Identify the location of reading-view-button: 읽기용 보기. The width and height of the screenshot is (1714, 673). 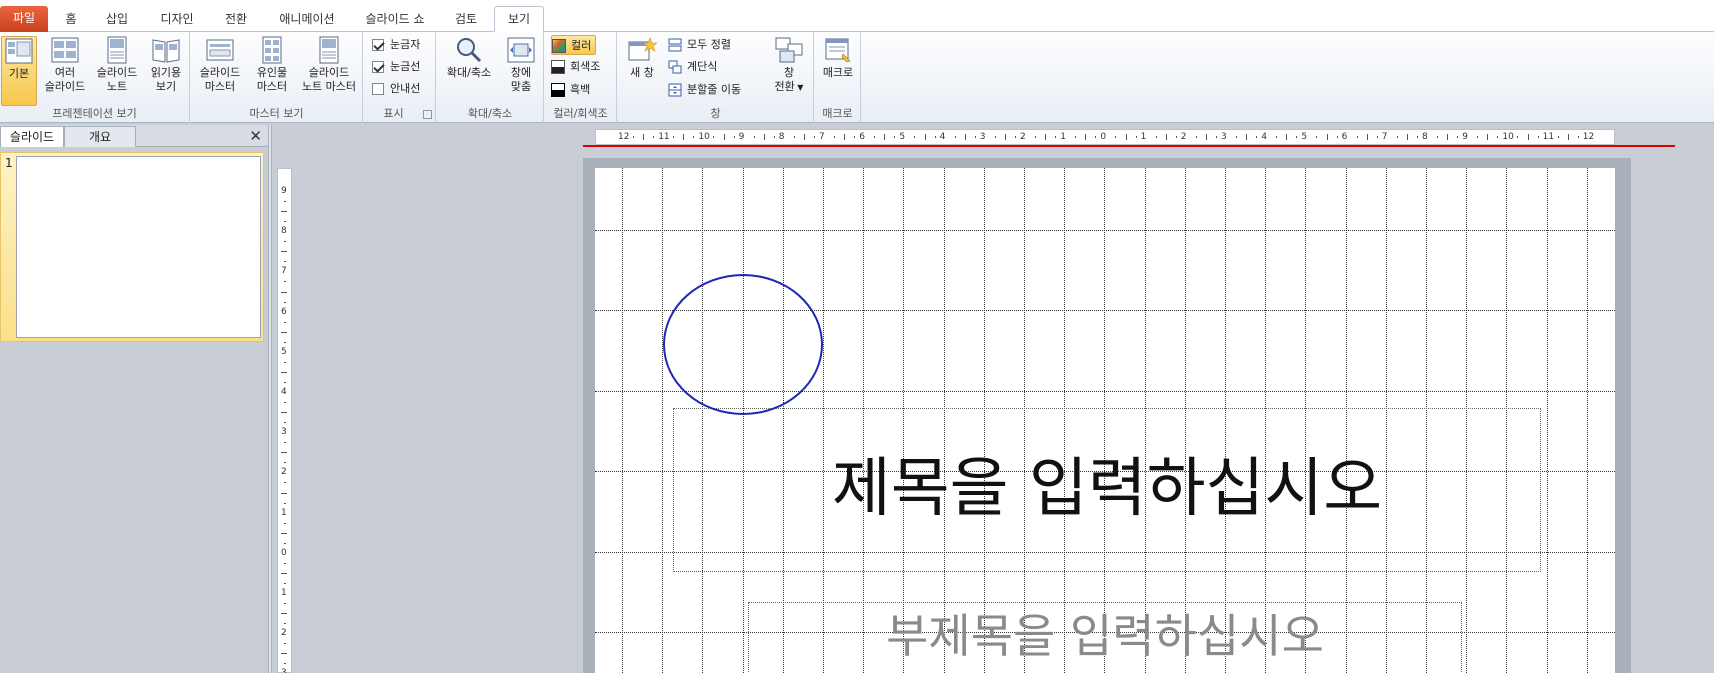
(166, 65).